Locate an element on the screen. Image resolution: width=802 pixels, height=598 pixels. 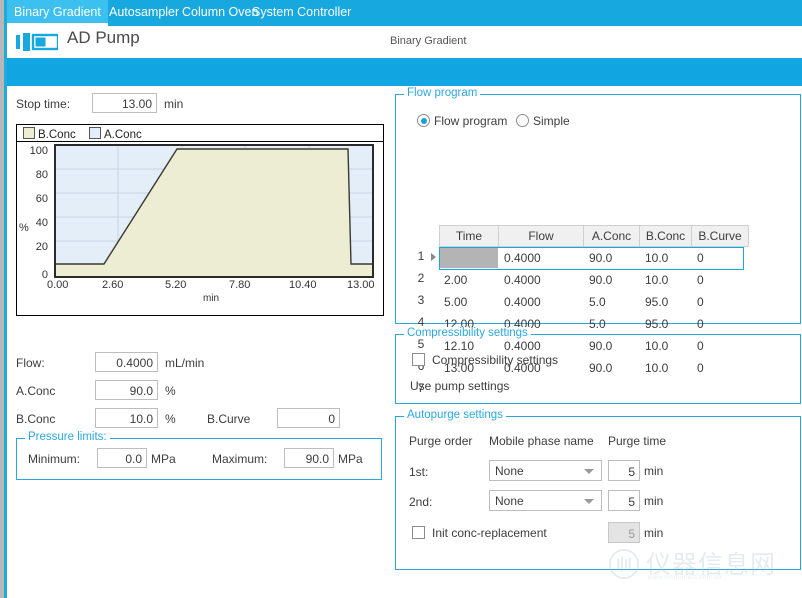
bconc-input: 10.0 is located at coordinates (126, 418).